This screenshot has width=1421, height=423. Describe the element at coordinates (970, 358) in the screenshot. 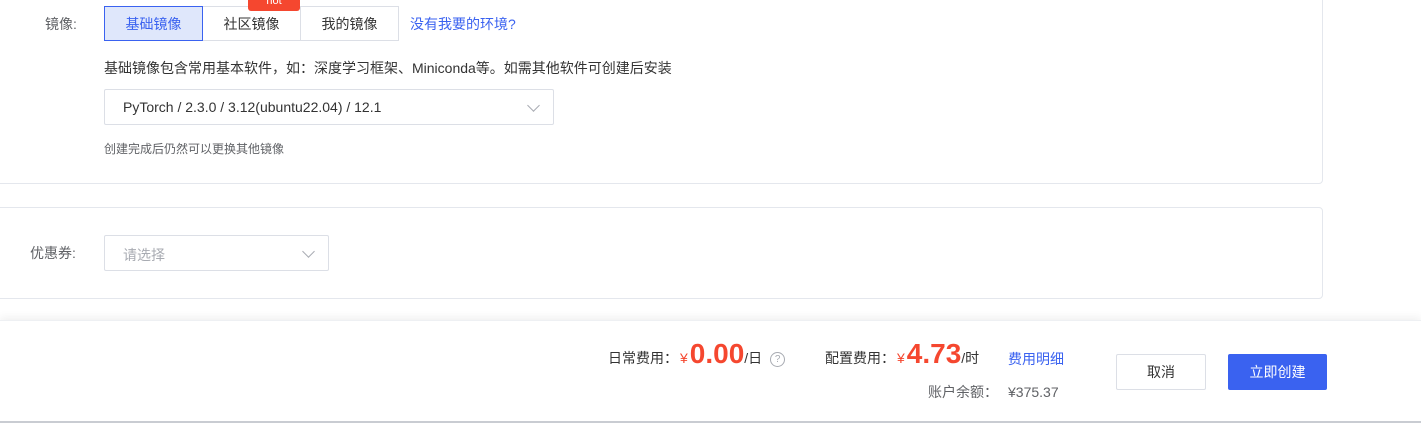

I see `config-fee-unit: /时` at that location.